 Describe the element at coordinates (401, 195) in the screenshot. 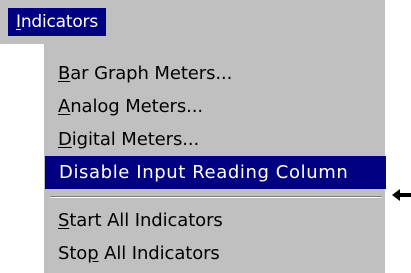

I see `left-arrow-icon` at that location.